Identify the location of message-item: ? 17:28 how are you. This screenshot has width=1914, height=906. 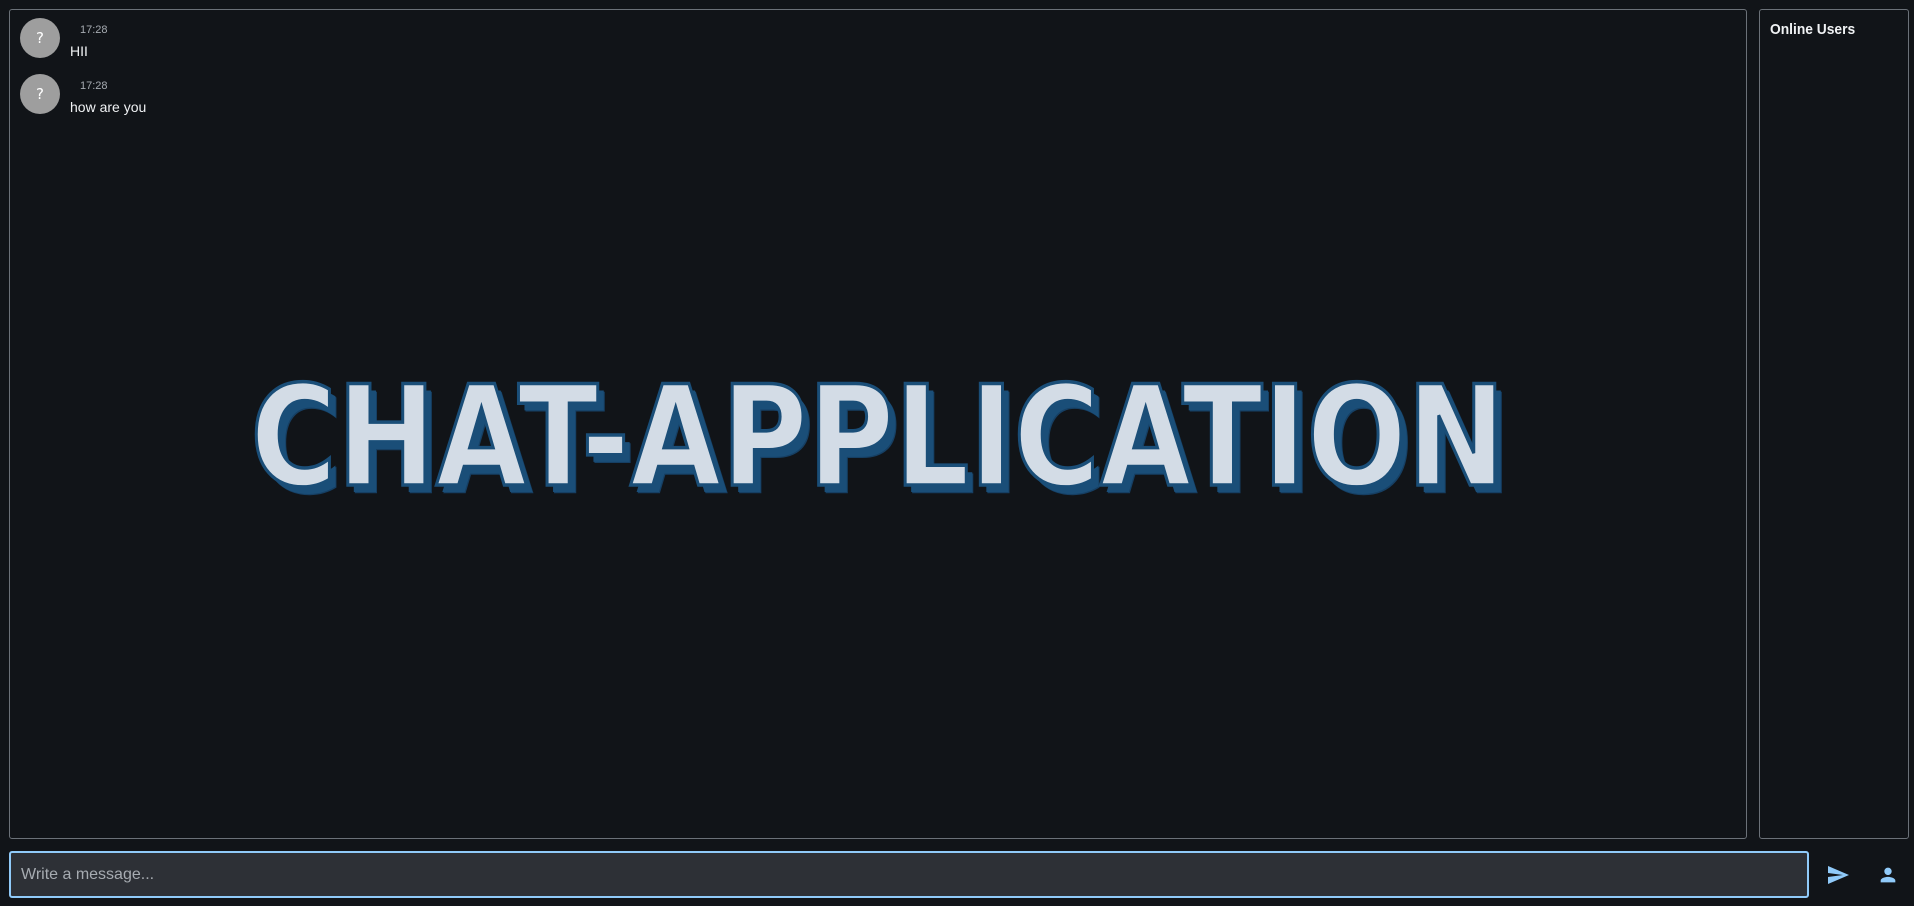
(83, 95).